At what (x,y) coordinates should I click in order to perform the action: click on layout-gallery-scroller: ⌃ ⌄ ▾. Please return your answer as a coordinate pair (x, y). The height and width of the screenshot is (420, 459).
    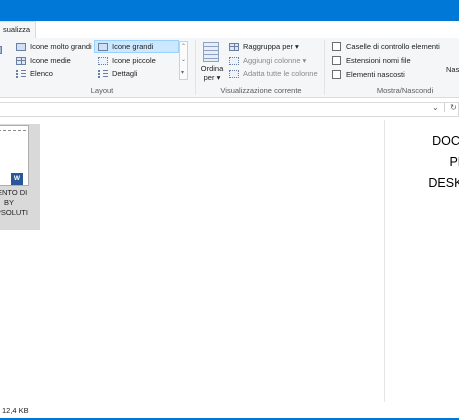
    Looking at the image, I should click on (183, 60).